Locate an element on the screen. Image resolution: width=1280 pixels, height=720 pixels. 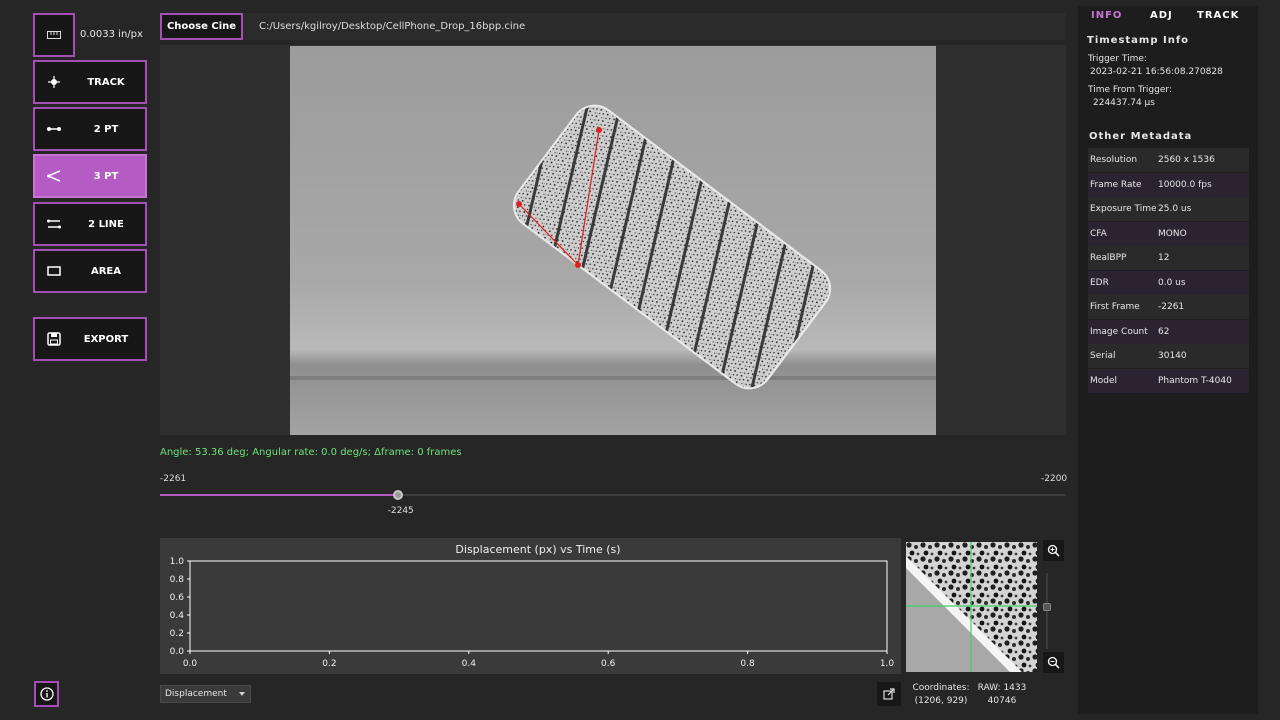
raw-readout: RAW: 1433 40746 is located at coordinates (1002, 695).